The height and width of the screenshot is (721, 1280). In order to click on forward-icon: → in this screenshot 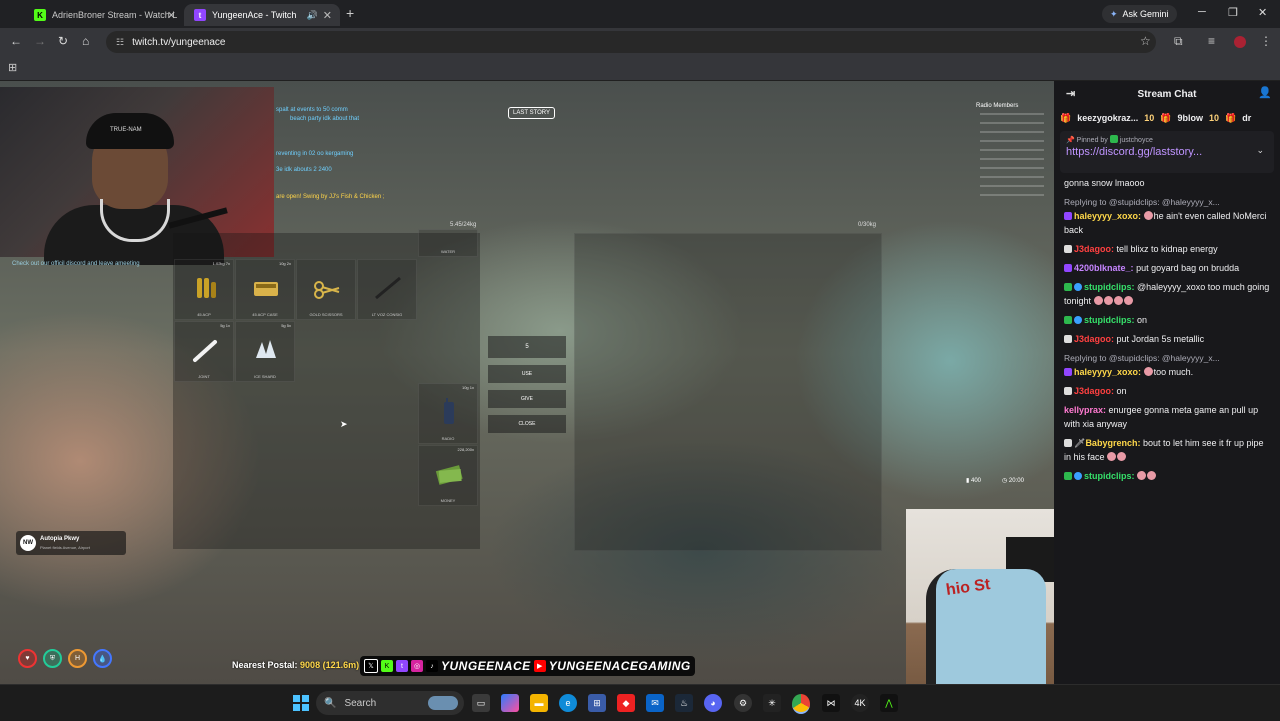, I will do `click(40, 41)`.